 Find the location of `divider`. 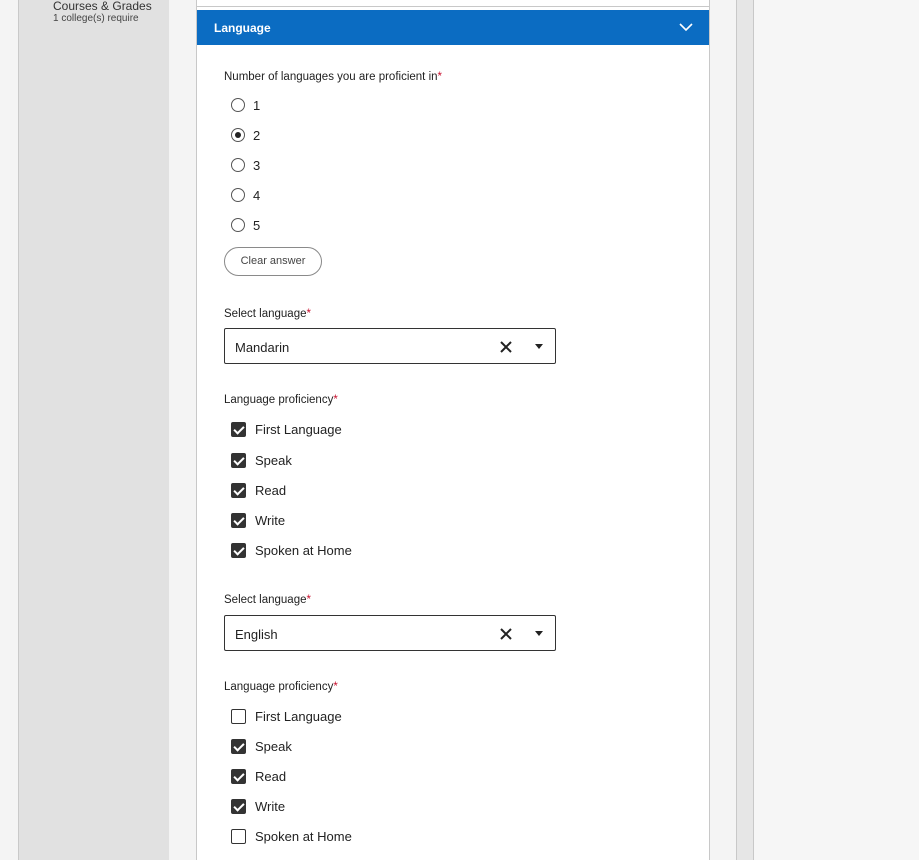

divider is located at coordinates (453, 6).